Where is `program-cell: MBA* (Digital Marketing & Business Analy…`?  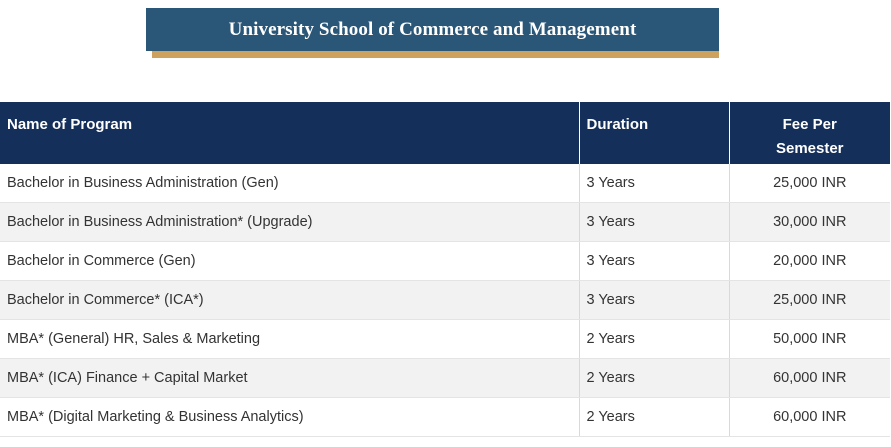
program-cell: MBA* (Digital Marketing & Business Analy… is located at coordinates (290, 417).